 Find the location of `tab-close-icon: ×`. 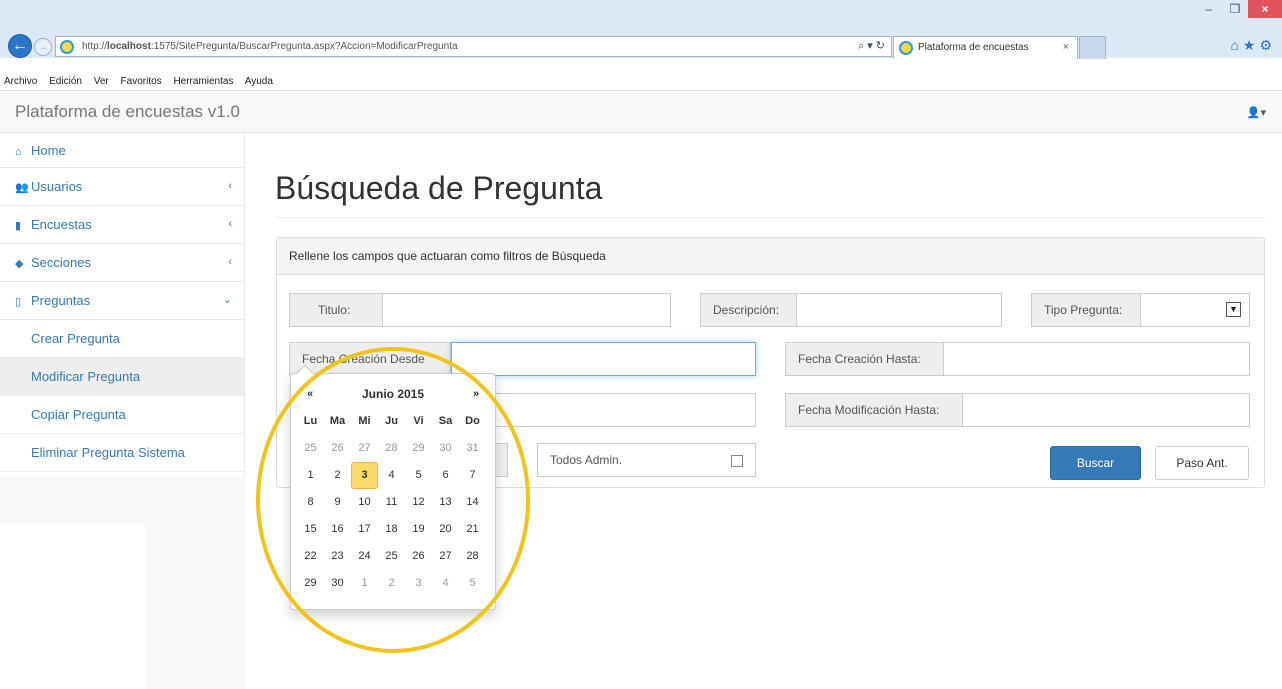

tab-close-icon: × is located at coordinates (1066, 47).